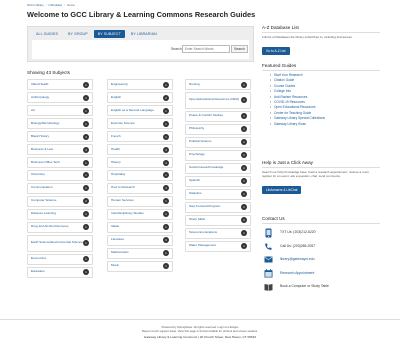 The height and width of the screenshot is (344, 400). What do you see at coordinates (218, 155) in the screenshot?
I see `subject-item: Psychology 1` at bounding box center [218, 155].